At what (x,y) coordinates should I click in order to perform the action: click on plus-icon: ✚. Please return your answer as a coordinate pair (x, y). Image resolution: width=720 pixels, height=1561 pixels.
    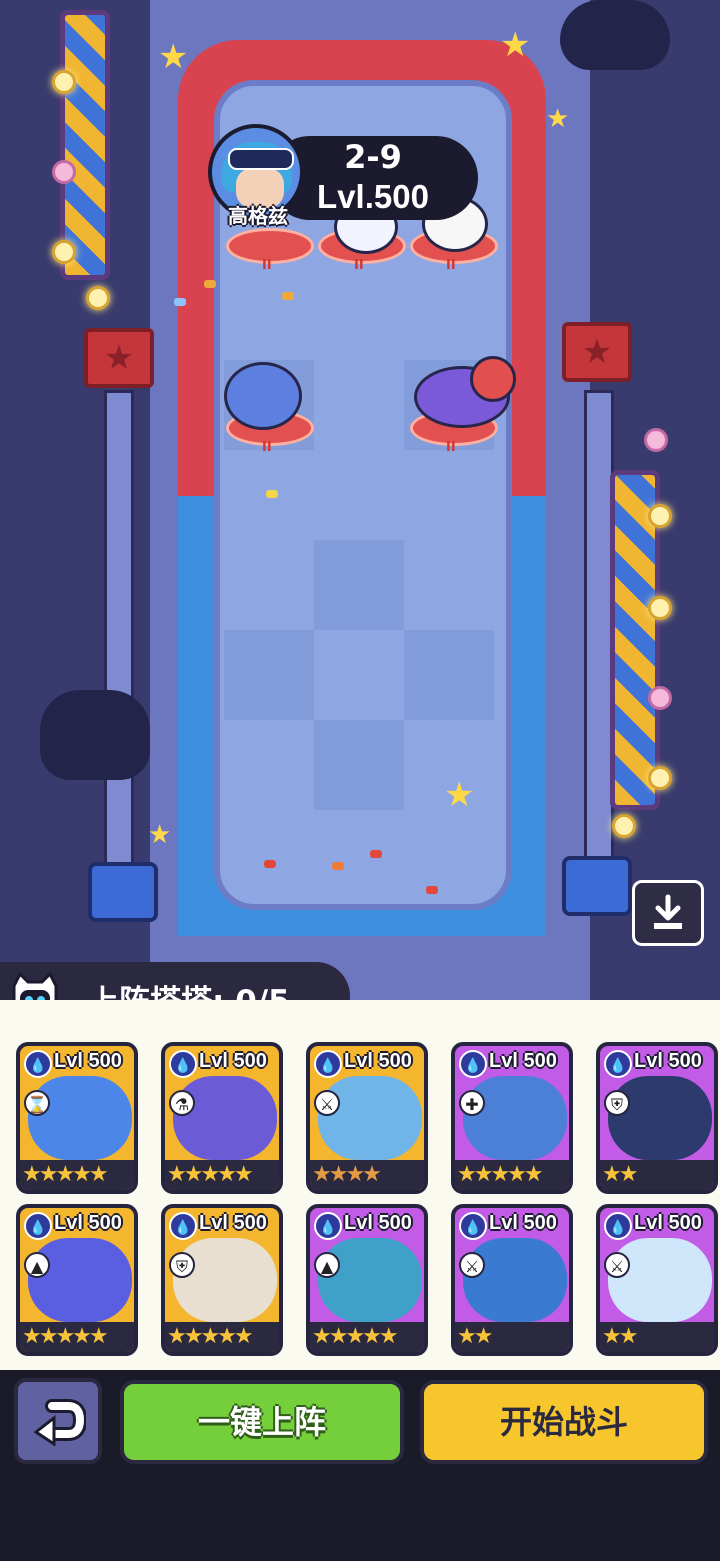
    Looking at the image, I should click on (472, 1103).